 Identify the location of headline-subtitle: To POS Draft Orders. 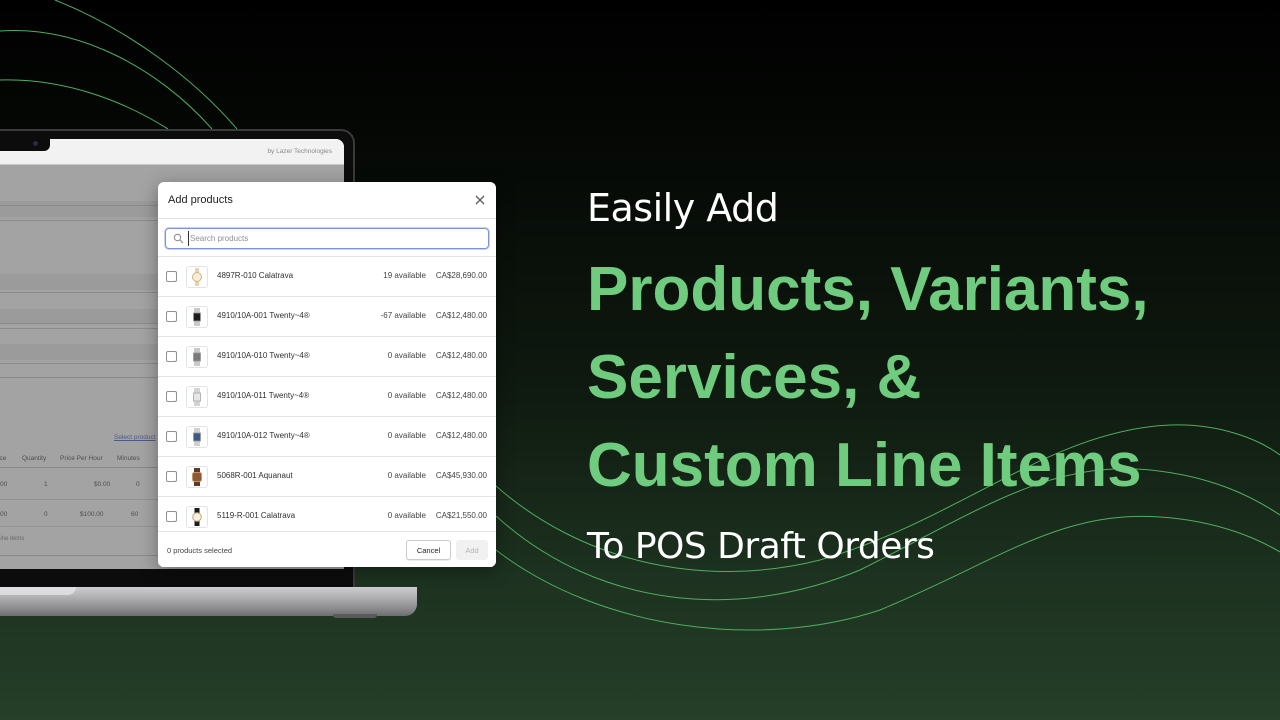
(761, 546).